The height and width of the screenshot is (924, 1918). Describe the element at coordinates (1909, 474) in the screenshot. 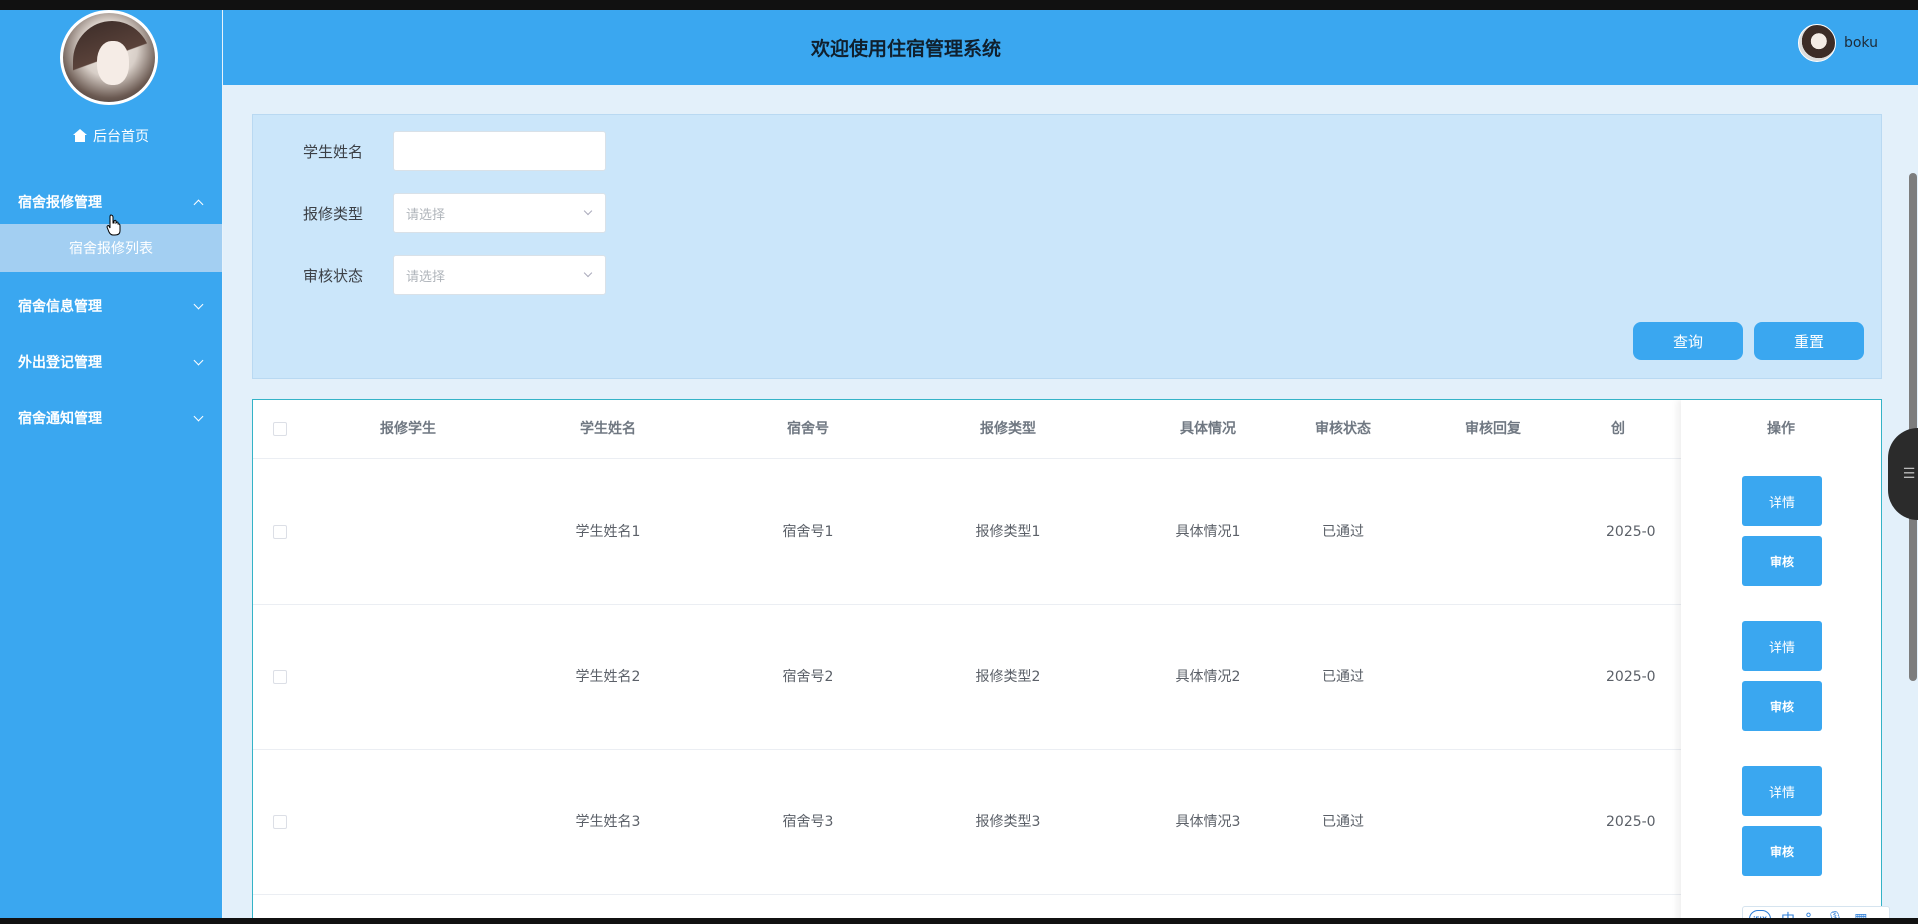

I see `list-icon: ☰` at that location.